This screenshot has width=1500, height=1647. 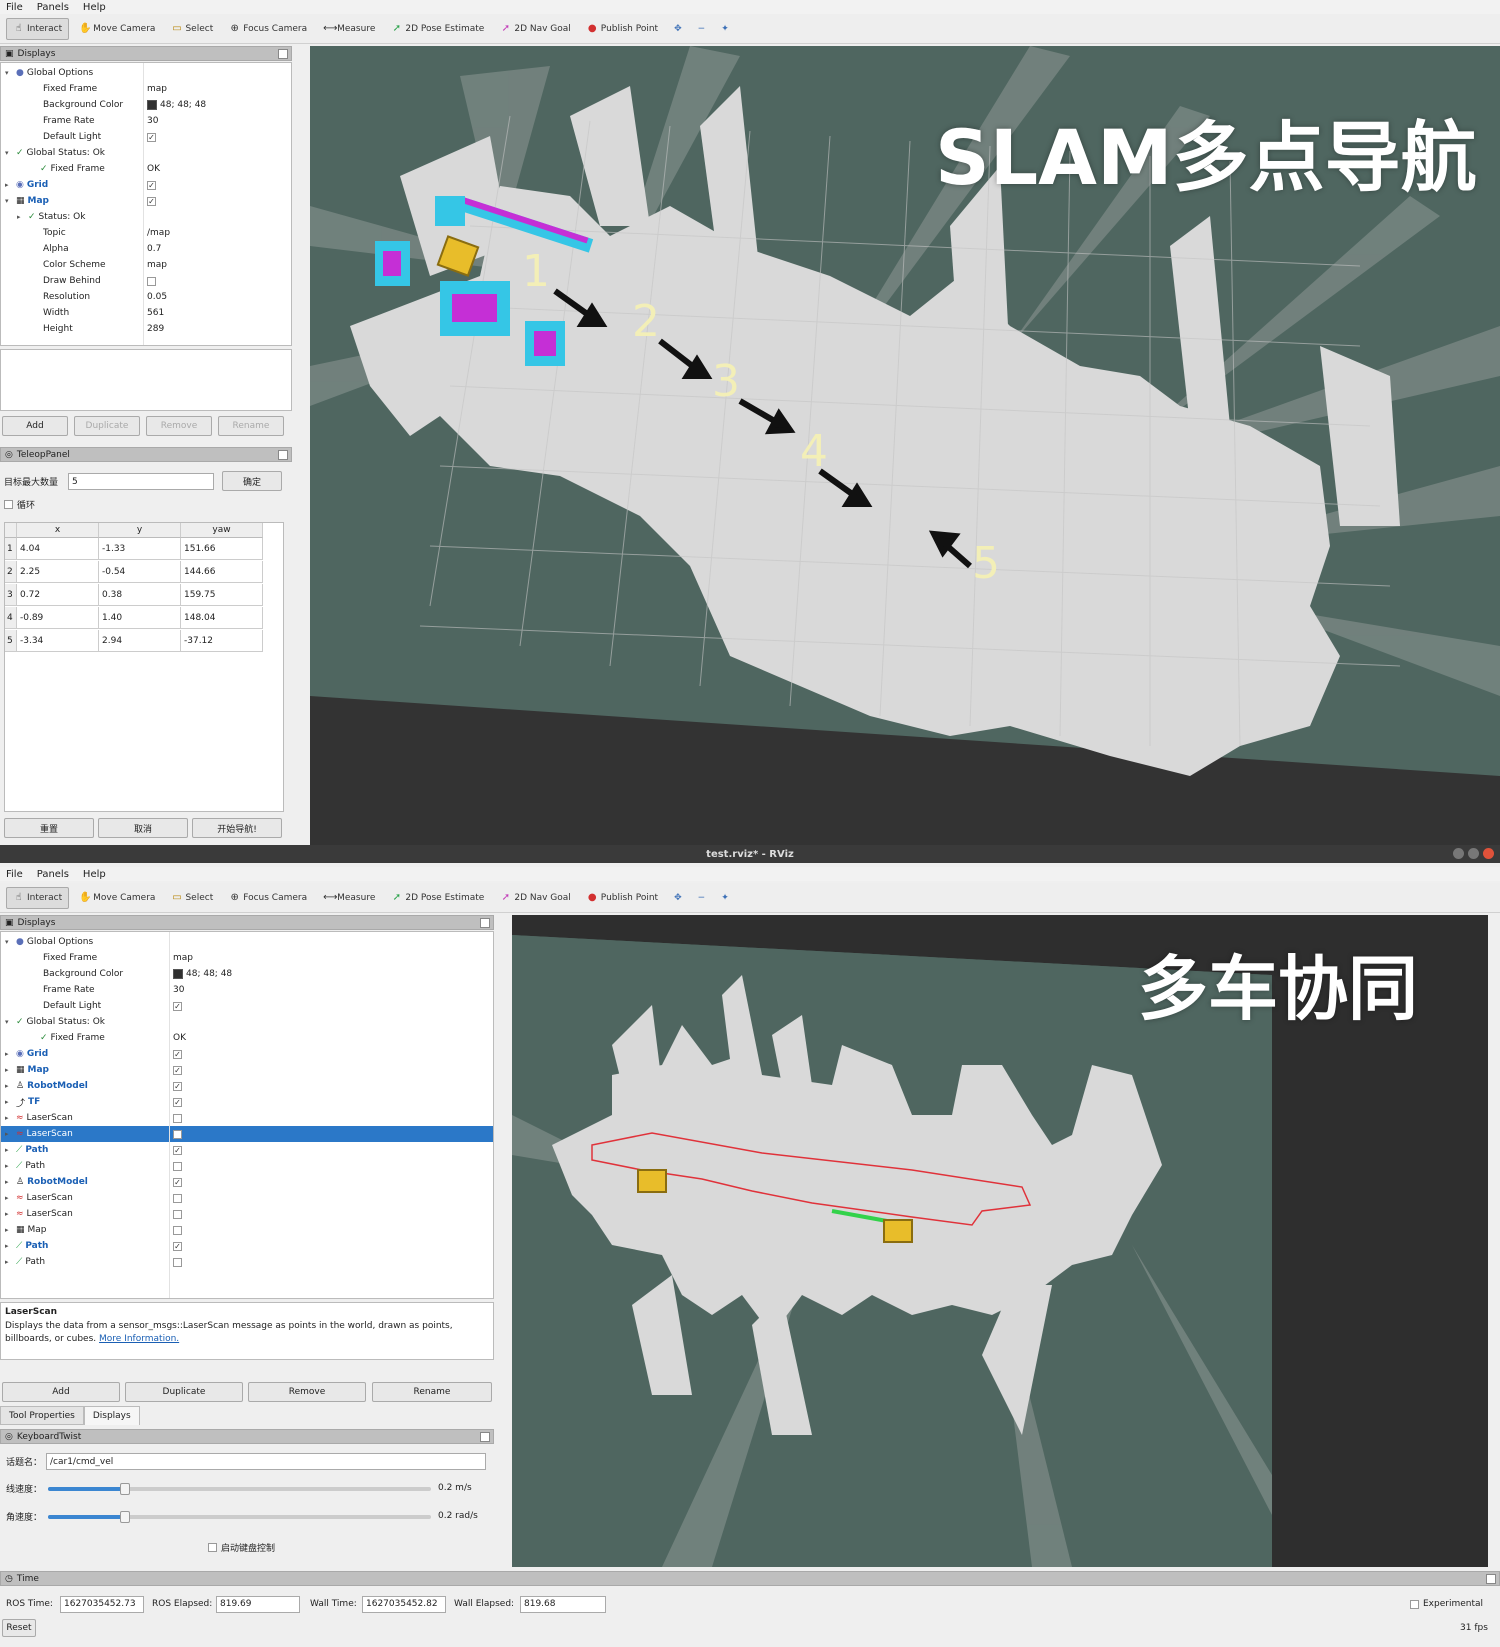 I want to click on tree-row: ▸ ⤴ TF ✓, so click(x=247, y=1102).